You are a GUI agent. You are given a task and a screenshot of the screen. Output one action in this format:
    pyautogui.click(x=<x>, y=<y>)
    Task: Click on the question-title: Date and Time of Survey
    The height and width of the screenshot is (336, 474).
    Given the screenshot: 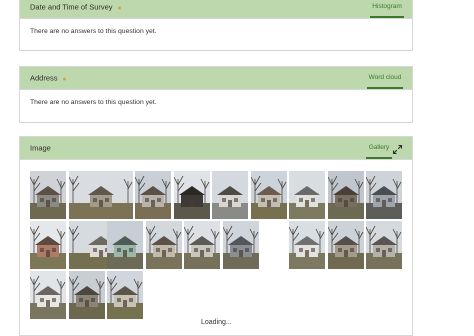 What is the action you would take?
    pyautogui.click(x=75, y=7)
    